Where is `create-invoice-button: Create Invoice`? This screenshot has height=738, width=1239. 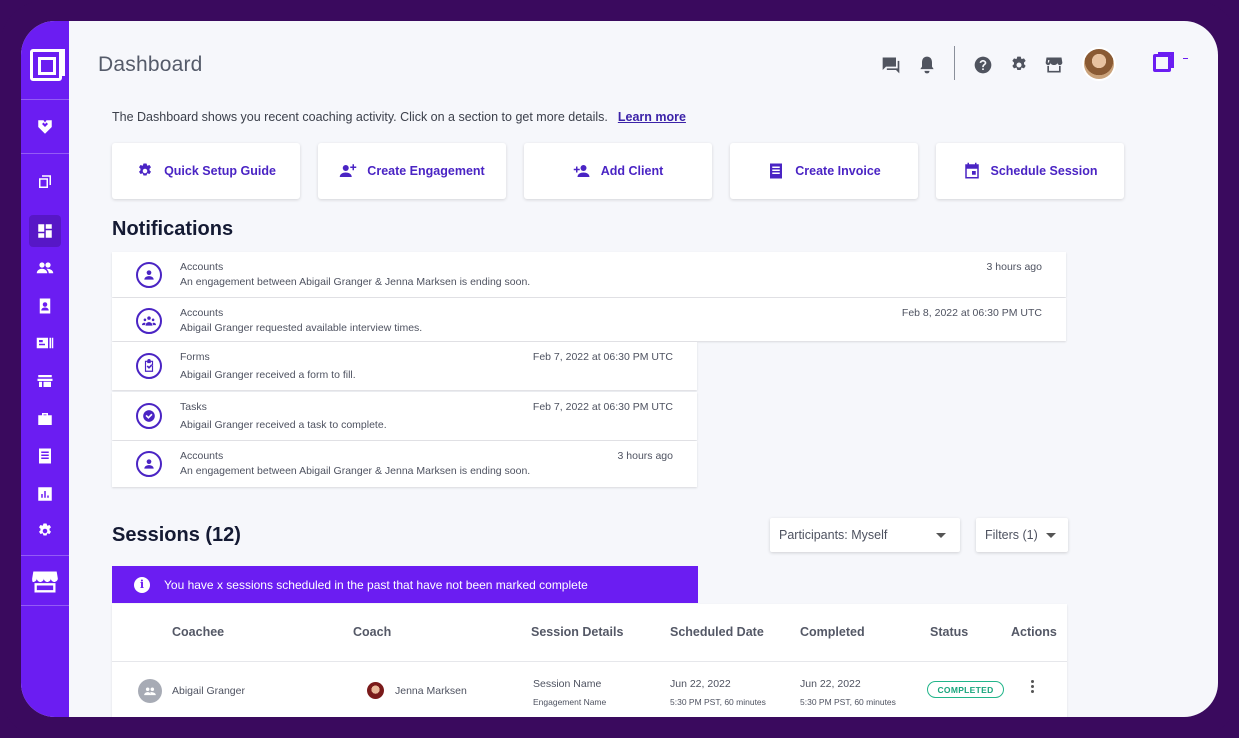
create-invoice-button: Create Invoice is located at coordinates (824, 171).